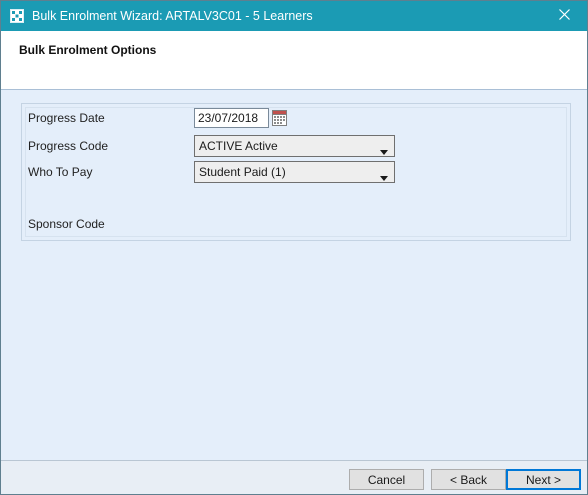 This screenshot has height=495, width=588. What do you see at coordinates (294, 172) in the screenshot?
I see `who-to-pay-select: Student Paid (1)` at bounding box center [294, 172].